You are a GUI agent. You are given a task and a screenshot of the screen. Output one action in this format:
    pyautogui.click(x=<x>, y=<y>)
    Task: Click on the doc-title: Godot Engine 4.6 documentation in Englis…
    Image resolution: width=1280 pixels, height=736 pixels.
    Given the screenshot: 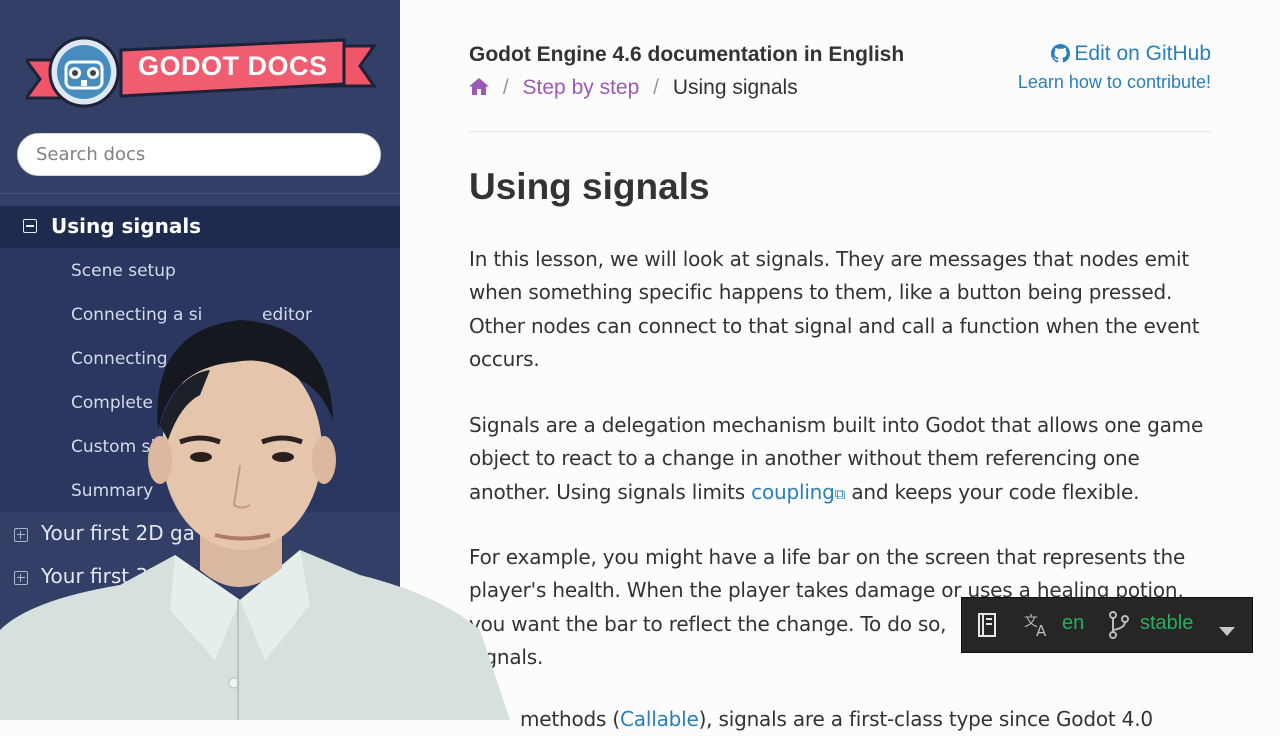 What is the action you would take?
    pyautogui.click(x=686, y=55)
    